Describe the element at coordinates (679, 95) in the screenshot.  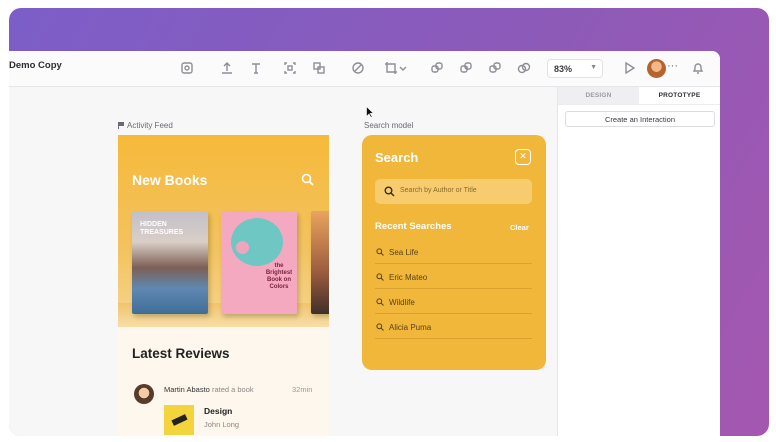
I see `tab-prototype: PROTOTYPE` at that location.